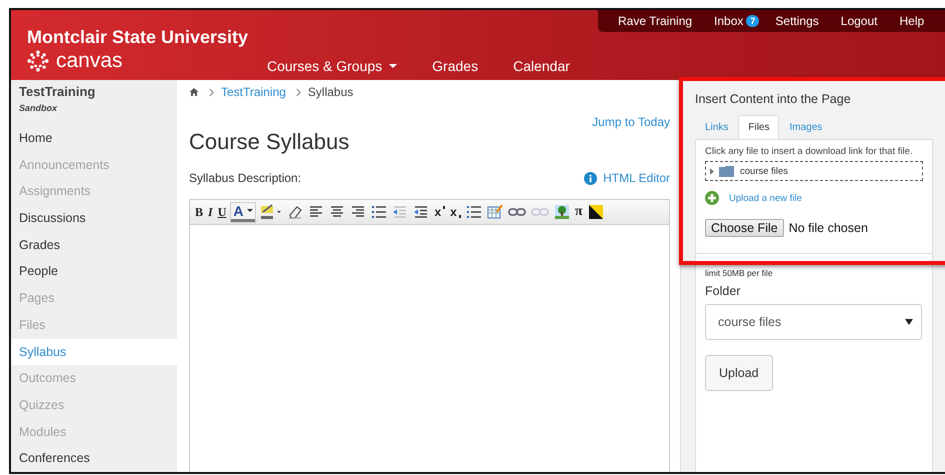 Image resolution: width=945 pixels, height=475 pixels. Describe the element at coordinates (739, 373) in the screenshot. I see `upload-button: Upload` at that location.